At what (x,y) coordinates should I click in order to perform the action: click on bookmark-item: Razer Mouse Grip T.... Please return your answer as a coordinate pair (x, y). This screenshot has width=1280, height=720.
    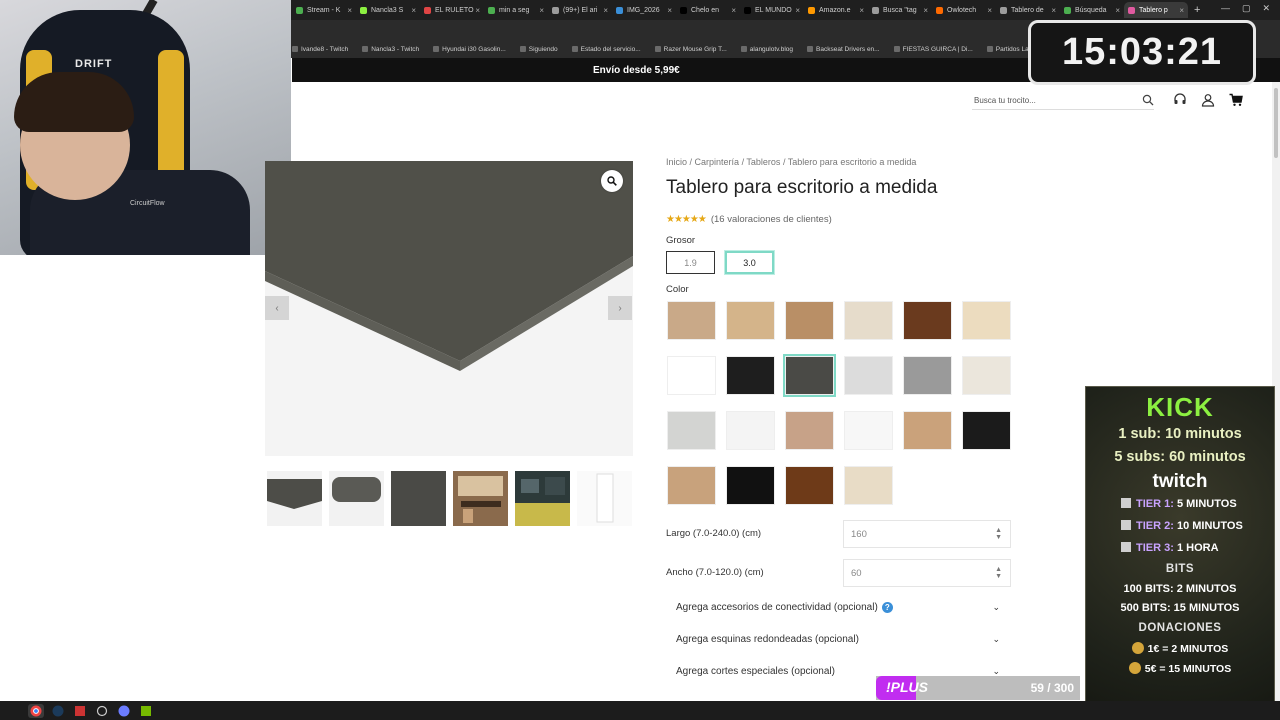
    Looking at the image, I should click on (690, 49).